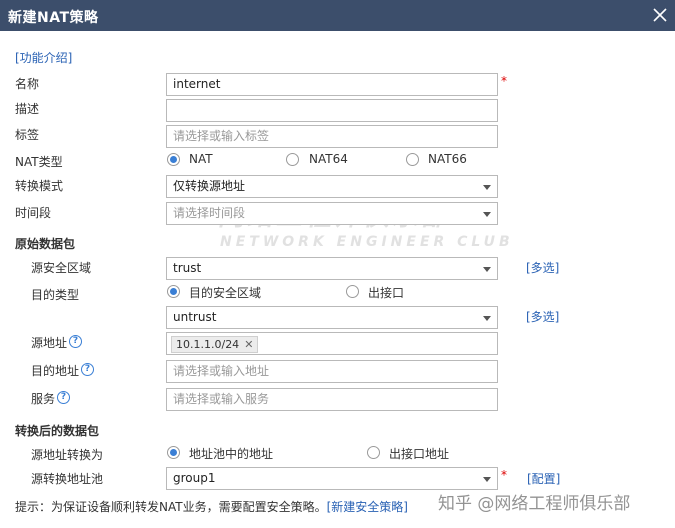 The image size is (675, 528). Describe the element at coordinates (49, 343) in the screenshot. I see `src-addr-label: 源地址` at that location.